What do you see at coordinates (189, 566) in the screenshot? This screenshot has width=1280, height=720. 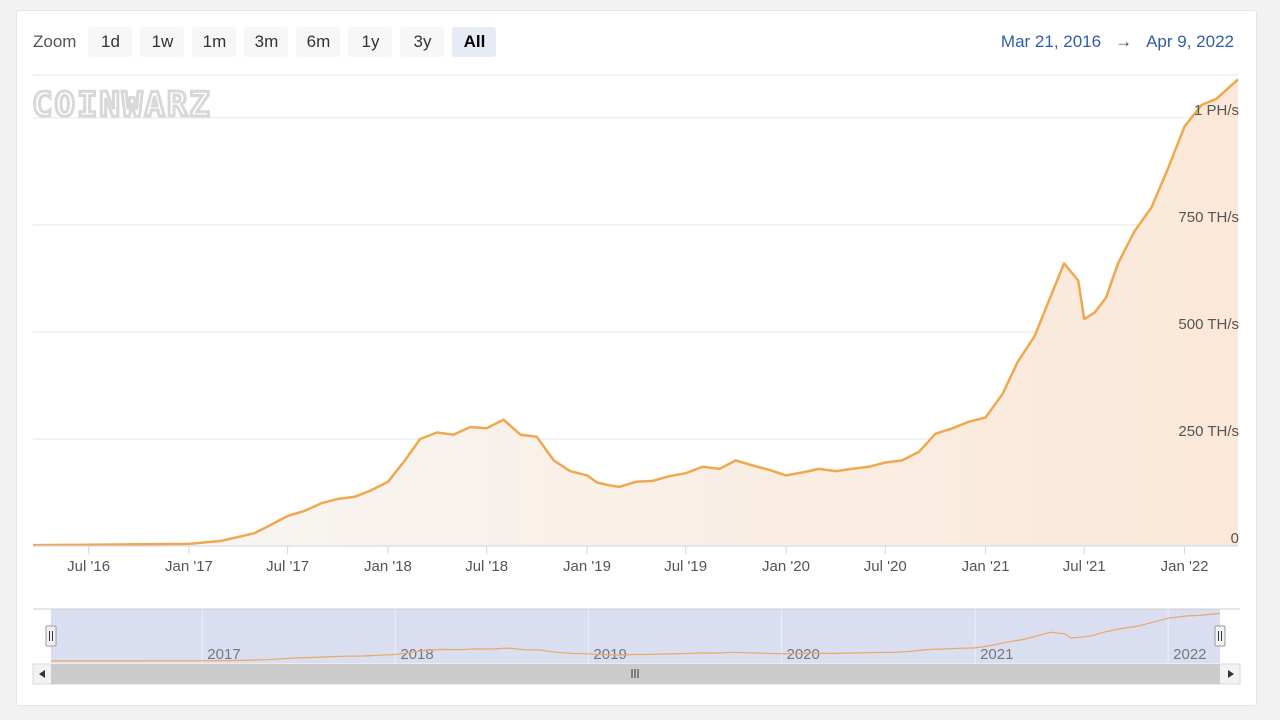 I see `x-tick-label: Jan '17` at bounding box center [189, 566].